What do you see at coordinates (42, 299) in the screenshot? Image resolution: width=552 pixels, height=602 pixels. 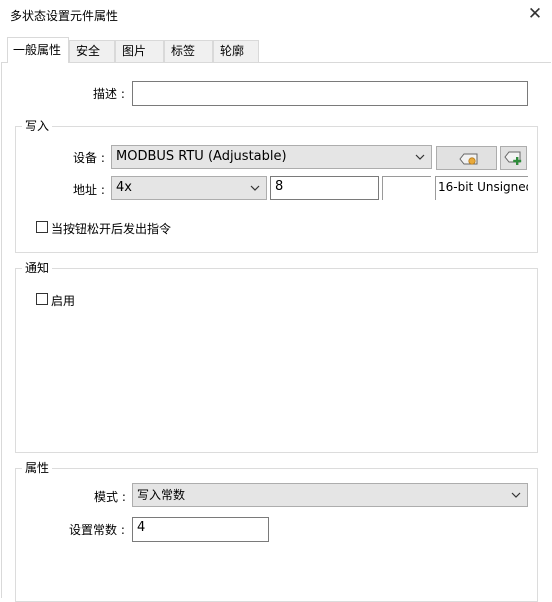 I see `enable-checkbox` at bounding box center [42, 299].